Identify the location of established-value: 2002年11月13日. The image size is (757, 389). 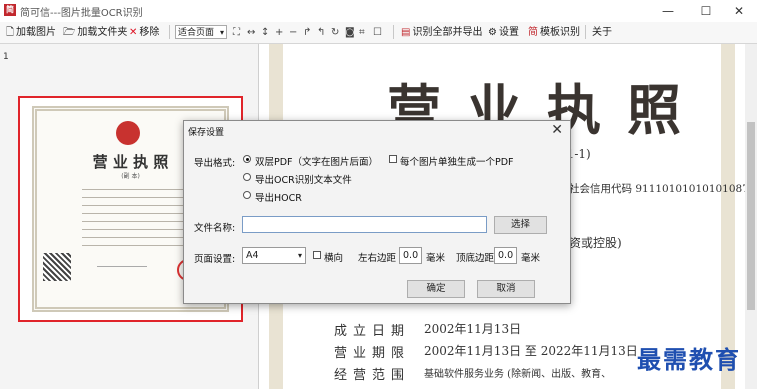
(473, 329).